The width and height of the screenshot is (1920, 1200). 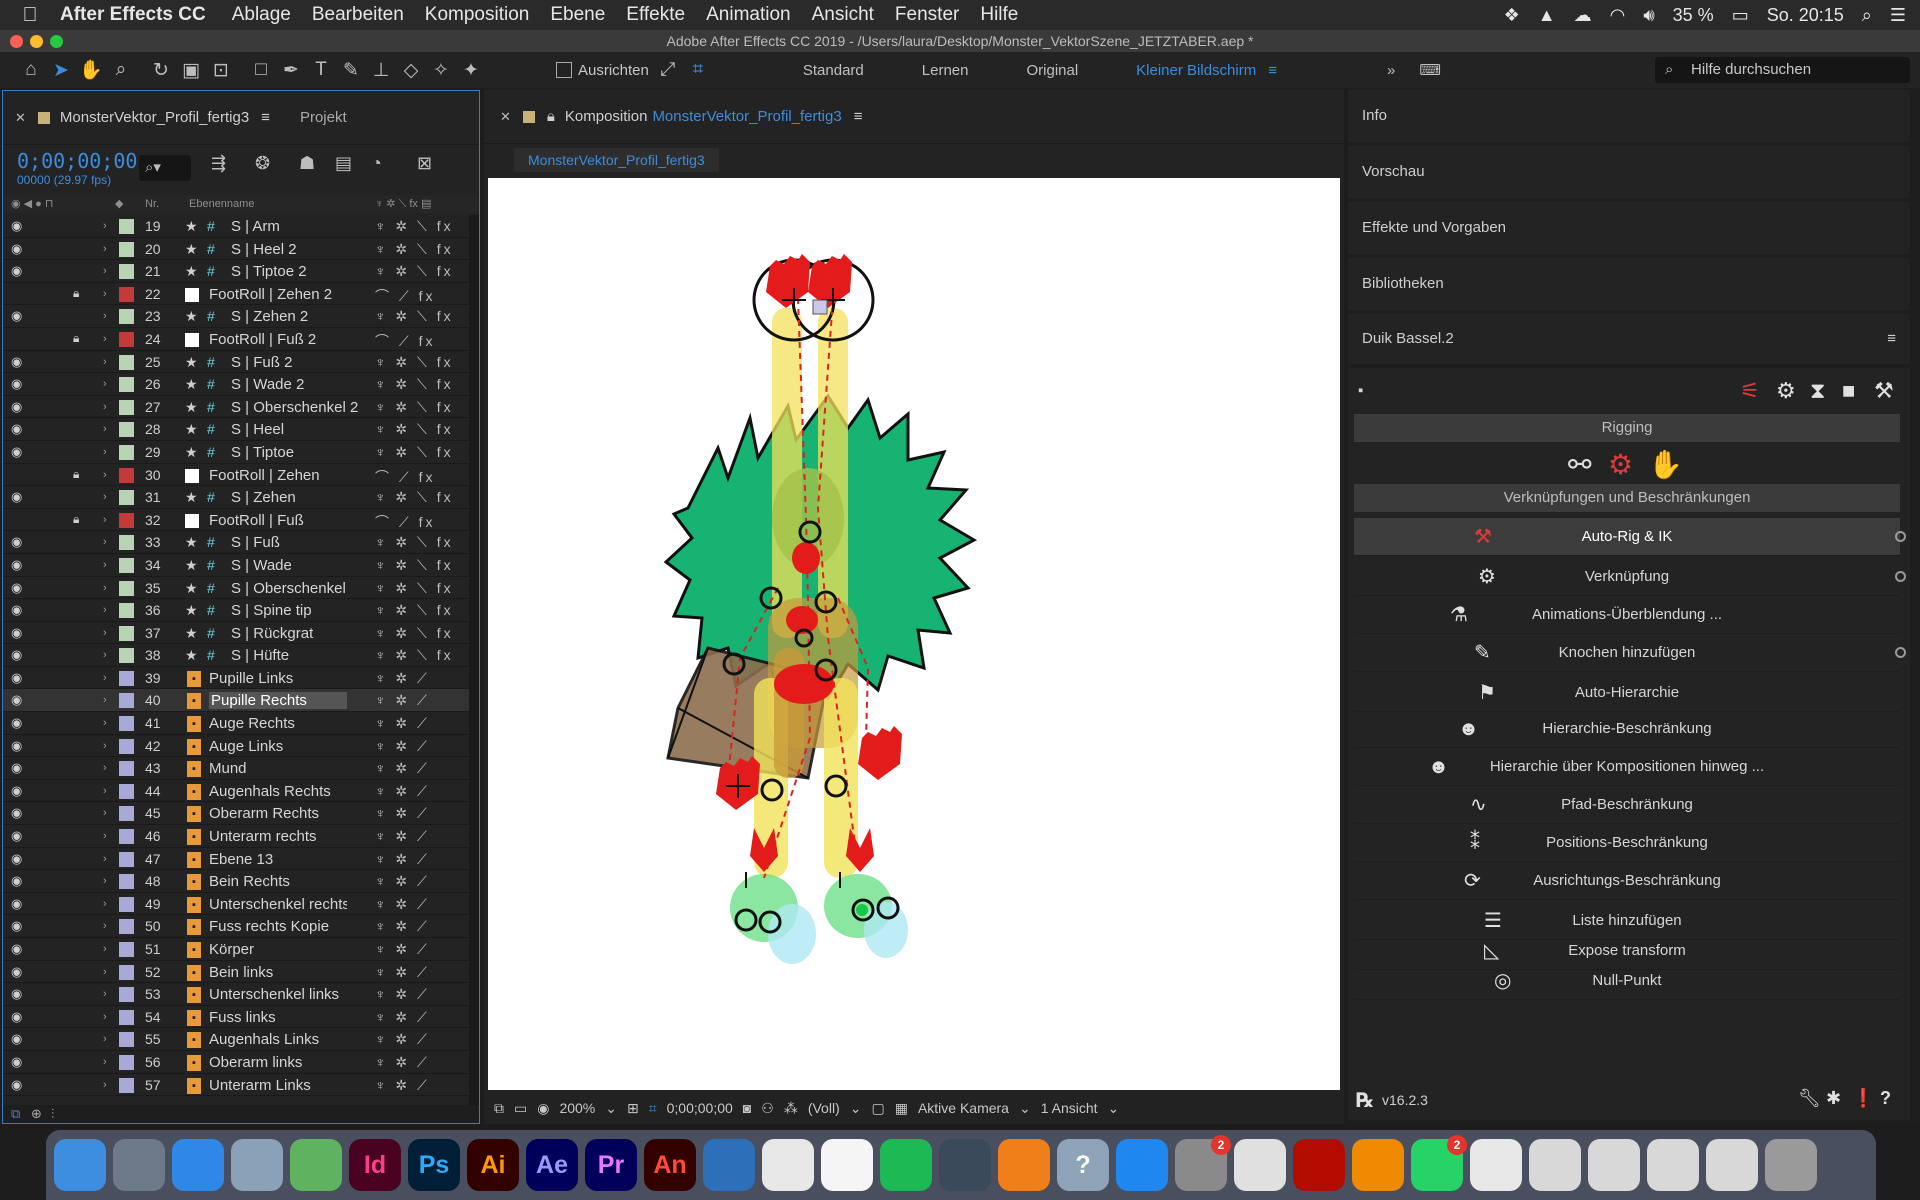 I want to click on acrobat-icon, so click(x=1319, y=1165).